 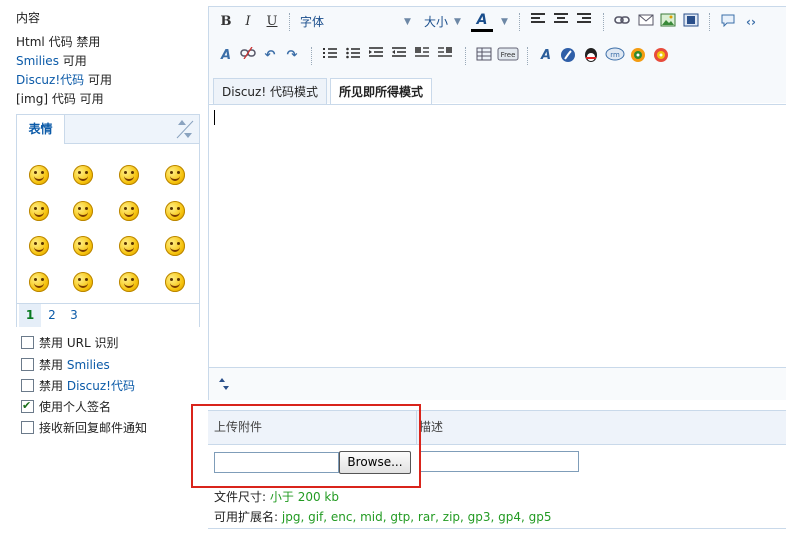 What do you see at coordinates (93, 428) in the screenshot?
I see `option-text: 接收新回复邮件通知` at bounding box center [93, 428].